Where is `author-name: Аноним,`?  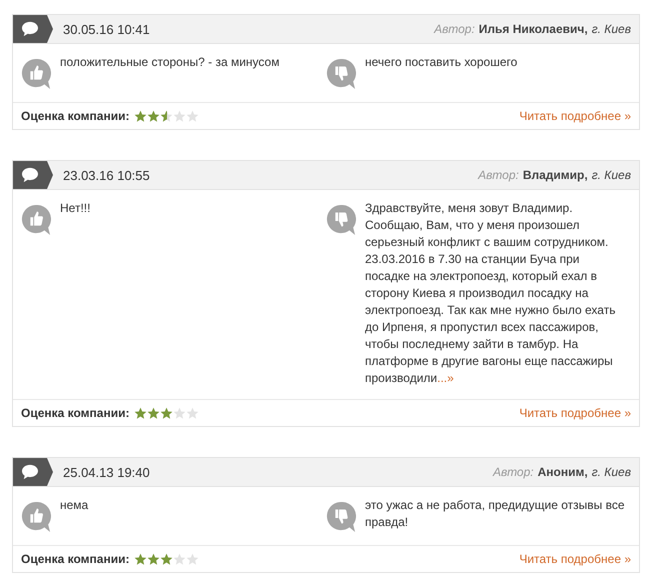
author-name: Аноним, is located at coordinates (563, 472).